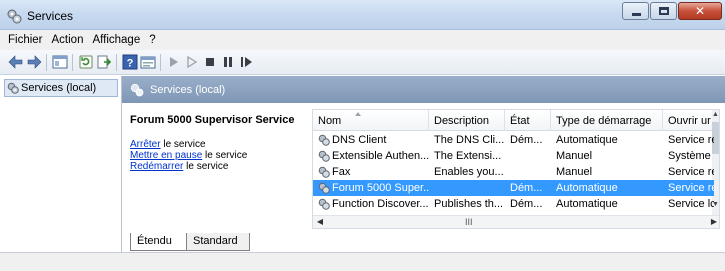 Image resolution: width=725 pixels, height=271 pixels. Describe the element at coordinates (689, 156) in the screenshot. I see `cell-logon: Système` at that location.